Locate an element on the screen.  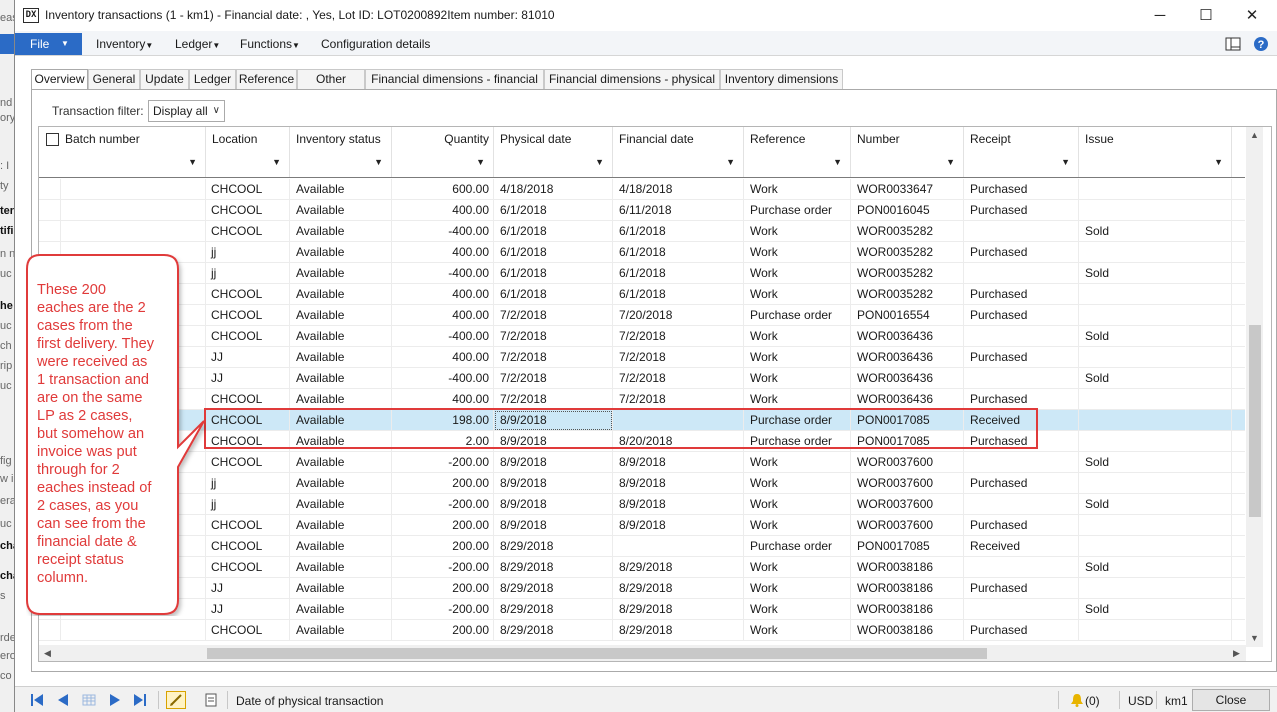
horizontal-scrollbar: ◀ ▶ is located at coordinates (642, 653).